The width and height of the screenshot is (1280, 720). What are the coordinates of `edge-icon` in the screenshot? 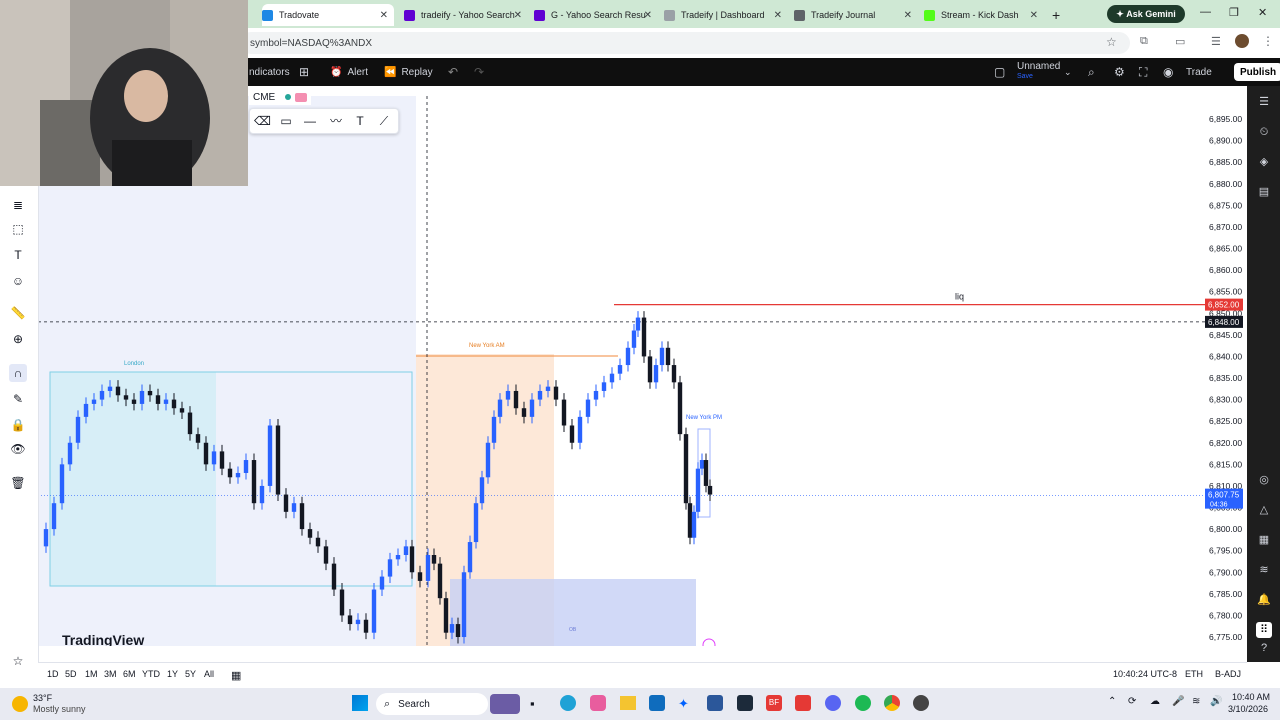 It's located at (568, 703).